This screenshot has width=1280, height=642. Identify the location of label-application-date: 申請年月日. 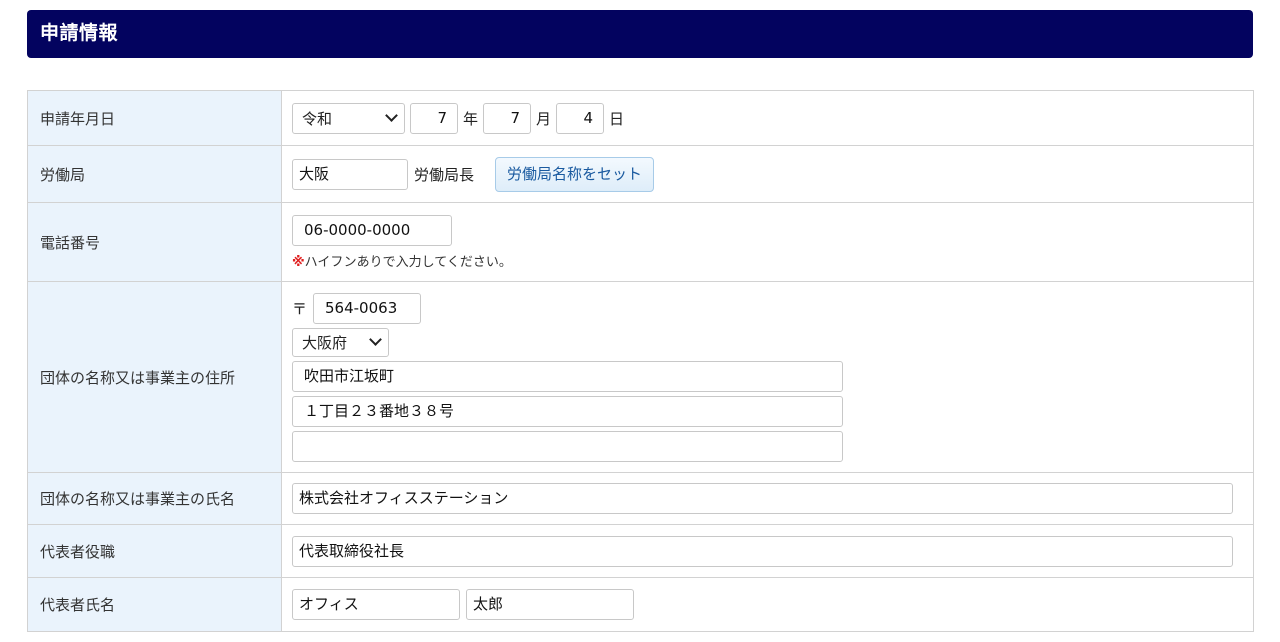
(154, 118).